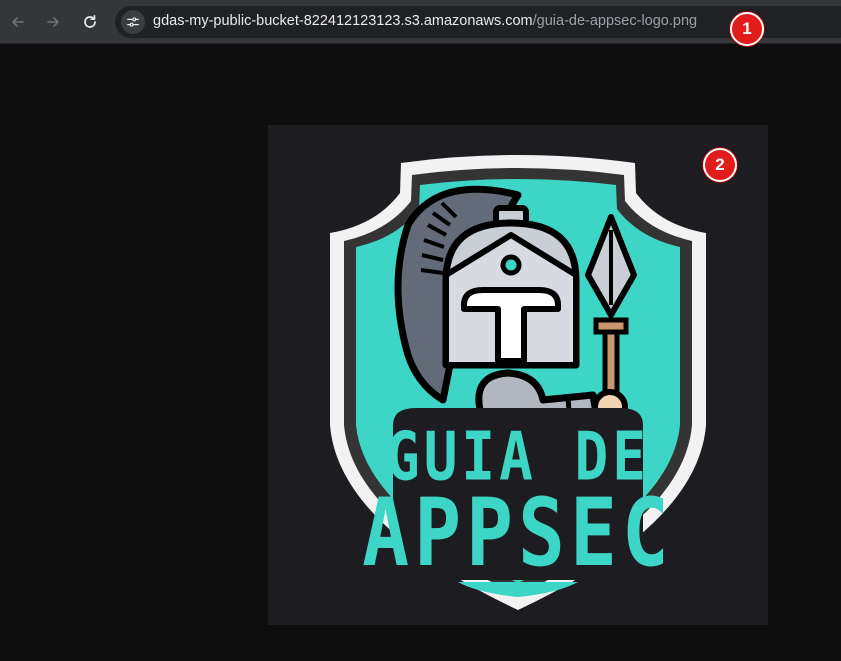 The image size is (841, 661). I want to click on annotation-badge-2: 2, so click(720, 165).